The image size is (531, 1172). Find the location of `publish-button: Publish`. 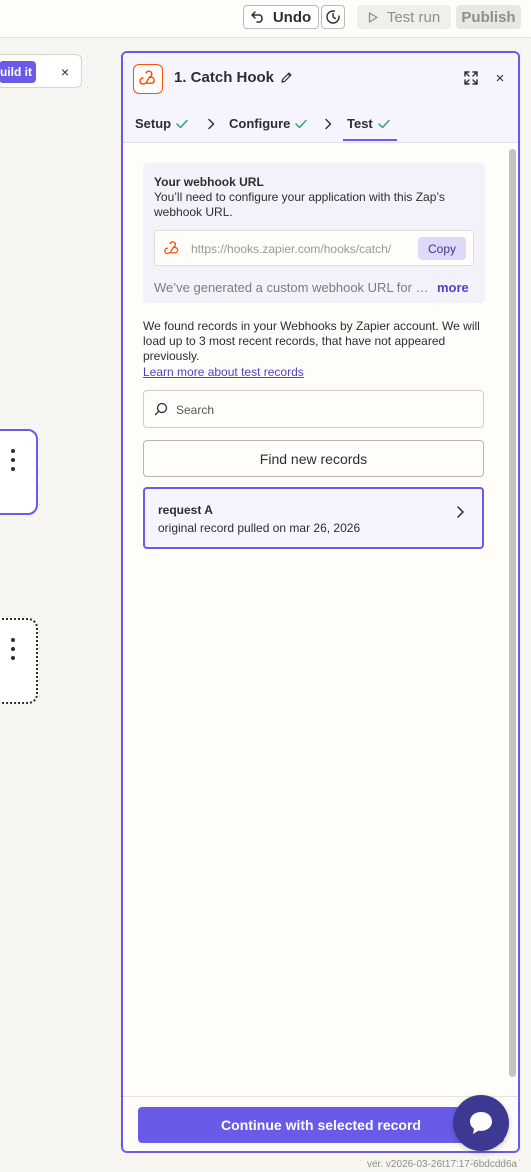

publish-button: Publish is located at coordinates (488, 17).